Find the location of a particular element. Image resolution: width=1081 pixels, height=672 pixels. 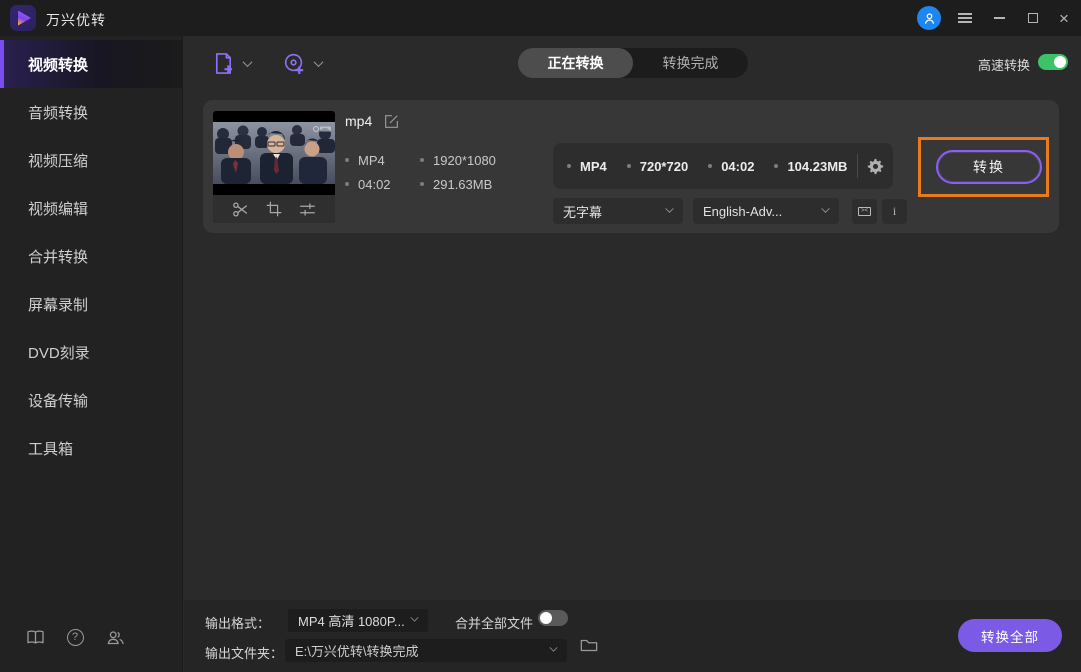

fast-convert-label: 高速转换 is located at coordinates (1004, 65).